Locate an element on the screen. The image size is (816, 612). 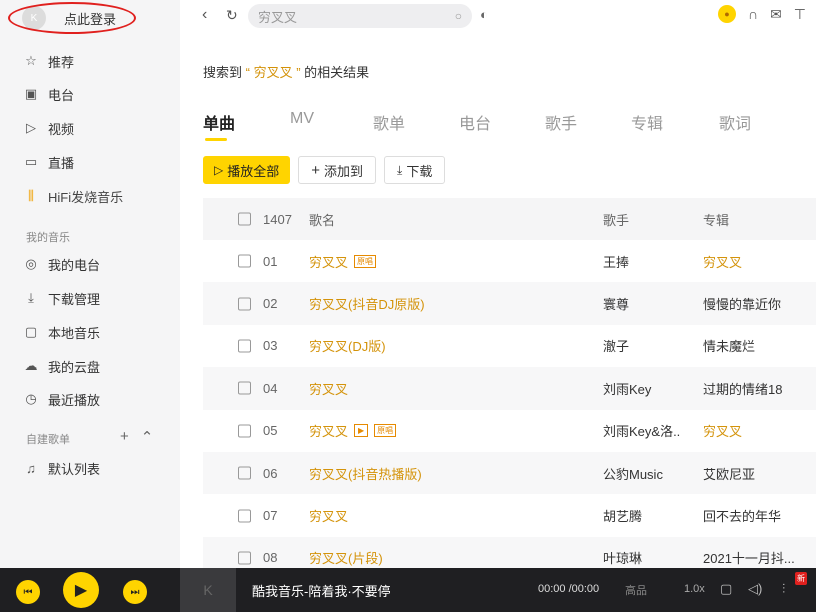
table-row: 02 穷叉叉(抖音DJ原版) 寰尊 慢慢的靠近你 is located at coordinates (509, 303).